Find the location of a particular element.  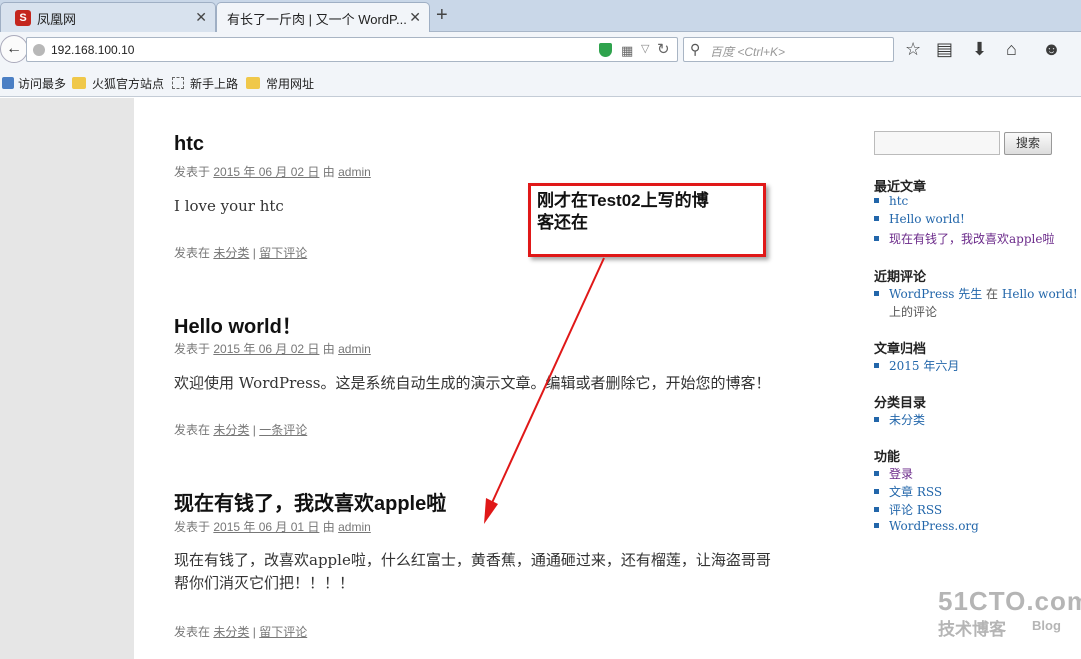

comment-author-link: WordPress 先生 is located at coordinates (935, 294).